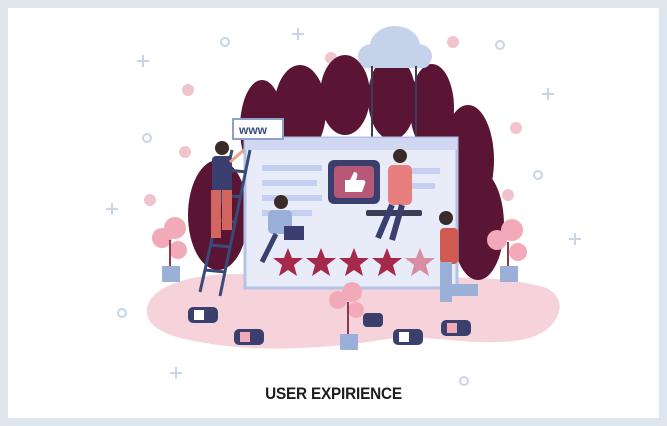 The height and width of the screenshot is (426, 667). Describe the element at coordinates (333, 393) in the screenshot. I see `caption-title: USER EXPIRIENCE` at that location.